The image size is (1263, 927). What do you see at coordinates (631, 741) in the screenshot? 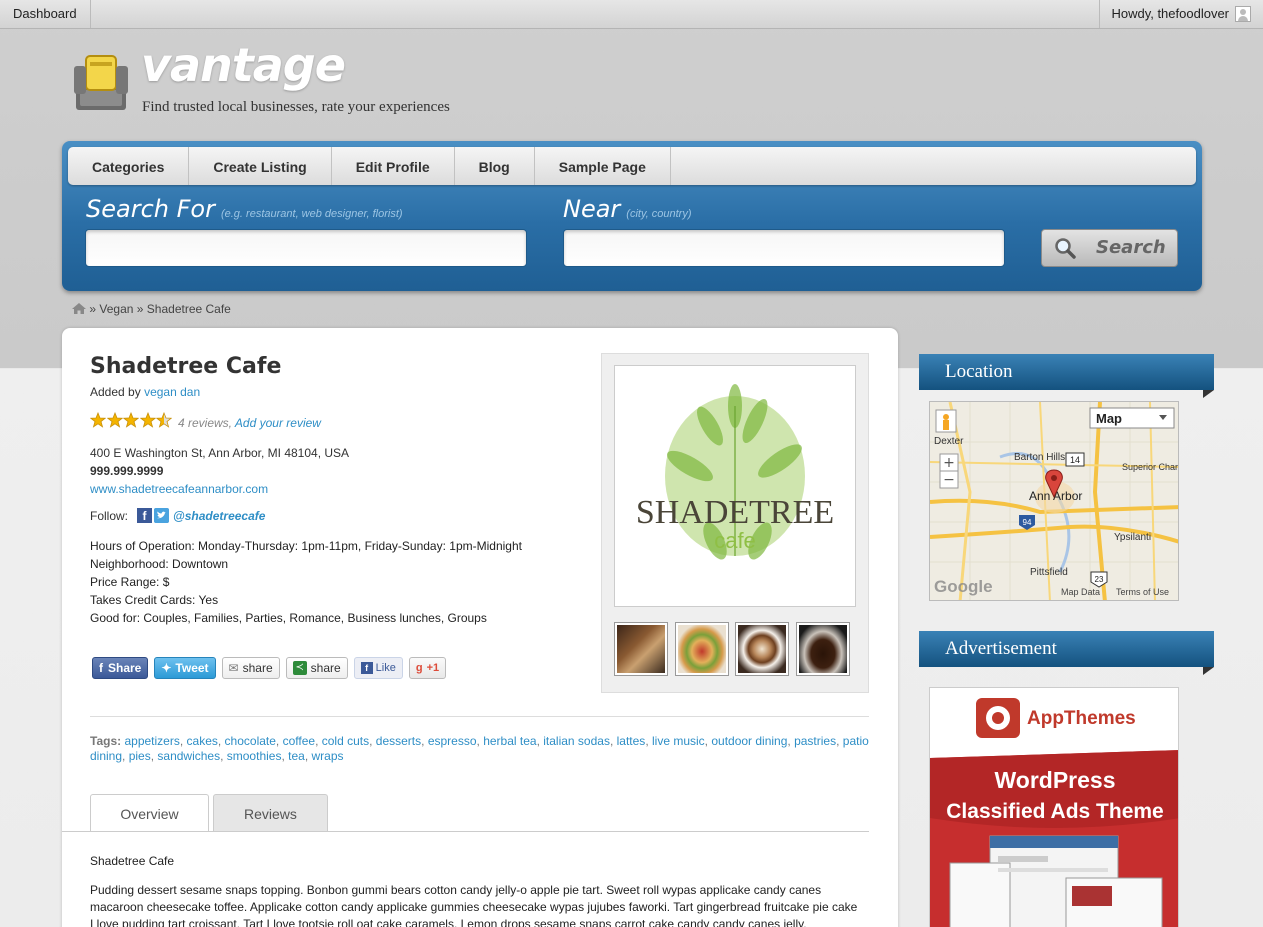
I see `tag-link: lattes` at bounding box center [631, 741].